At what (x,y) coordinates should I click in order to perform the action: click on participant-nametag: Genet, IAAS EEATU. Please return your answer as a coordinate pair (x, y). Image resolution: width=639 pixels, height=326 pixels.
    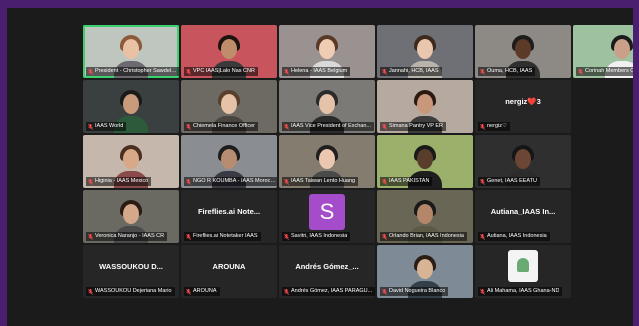
    Looking at the image, I should click on (509, 181).